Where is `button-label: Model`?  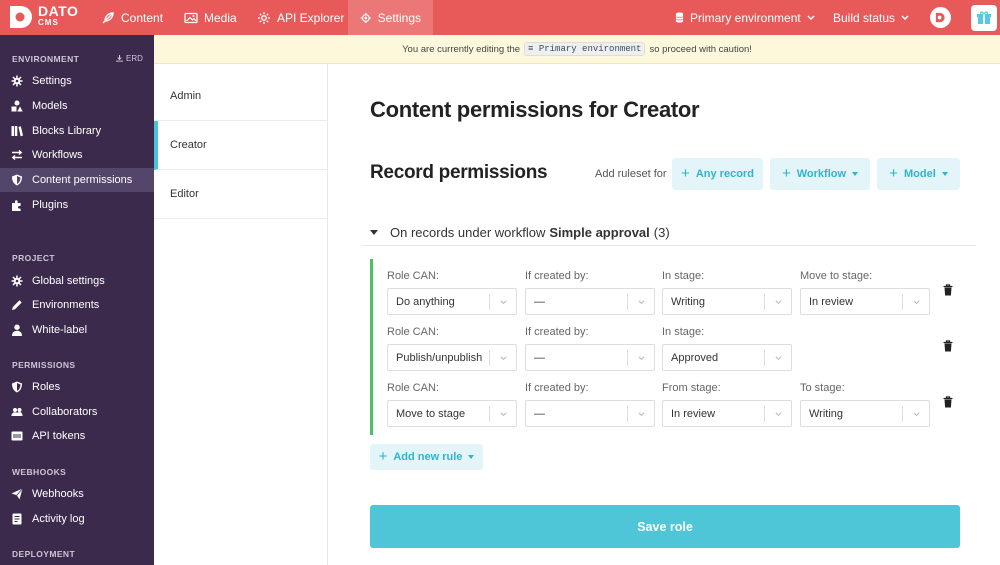 button-label: Model is located at coordinates (919, 174).